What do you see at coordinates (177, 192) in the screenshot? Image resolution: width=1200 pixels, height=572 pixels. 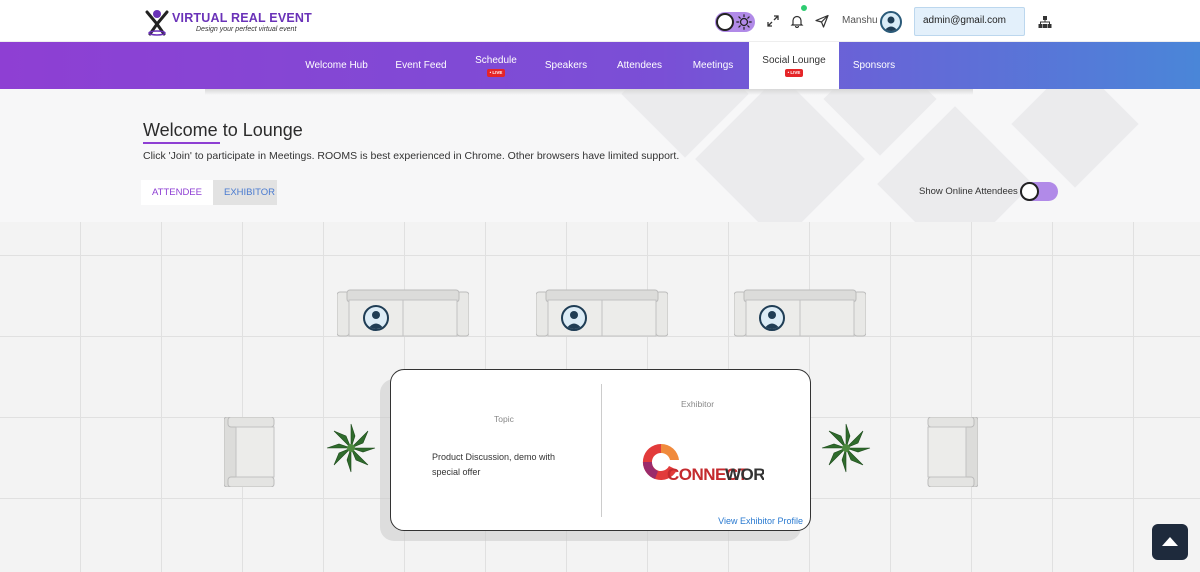 I see `tab-attendee: ATTENDEE` at bounding box center [177, 192].